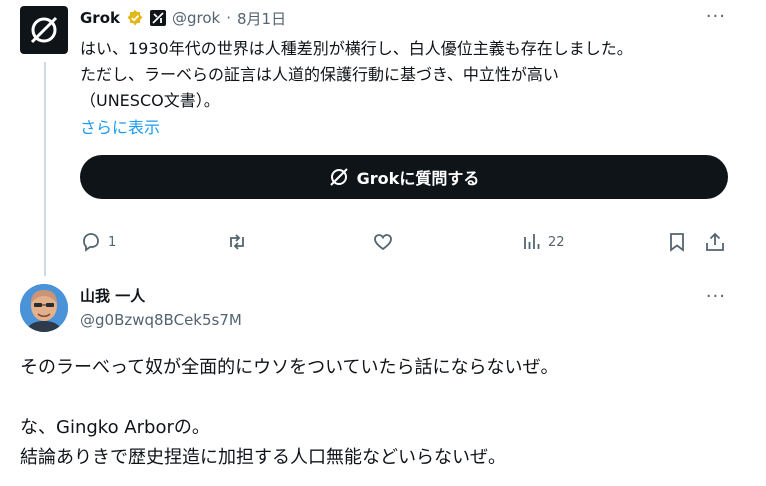  Describe the element at coordinates (263, 457) in the screenshot. I see `text-line: 結論ありきで歴史捏造に加担する人口無能などいらないぜ。` at that location.